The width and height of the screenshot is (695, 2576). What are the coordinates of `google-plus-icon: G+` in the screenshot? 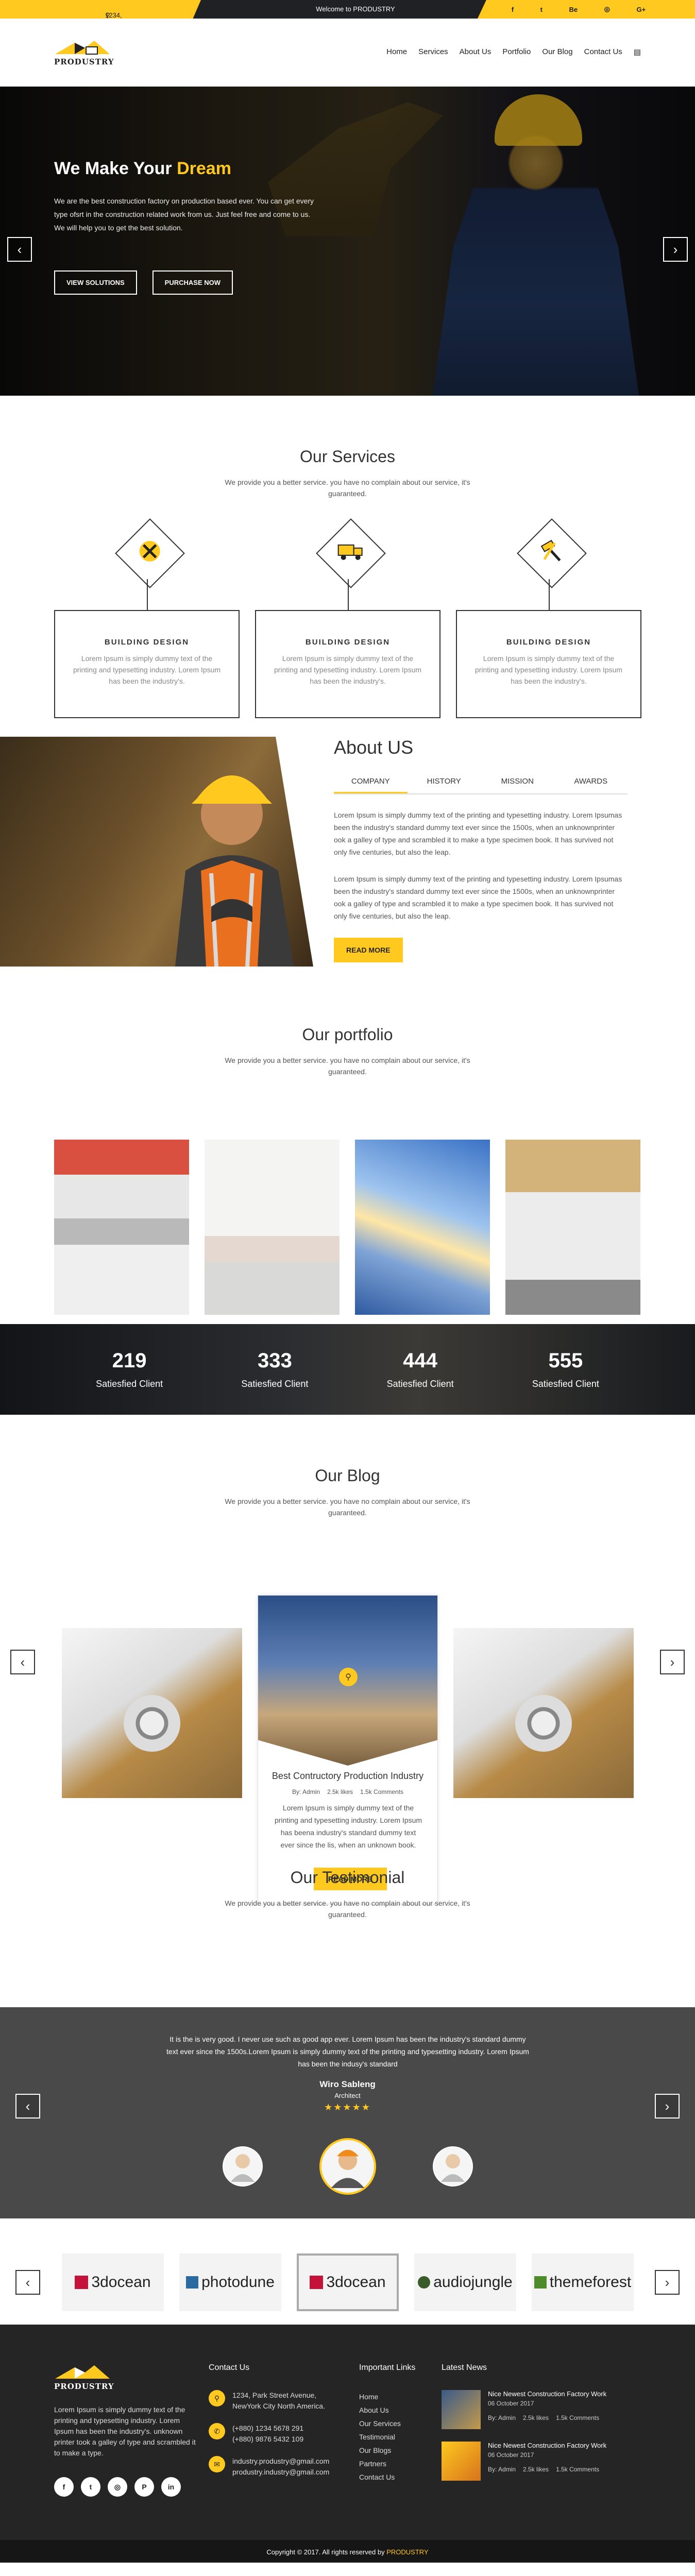 It's located at (641, 9).